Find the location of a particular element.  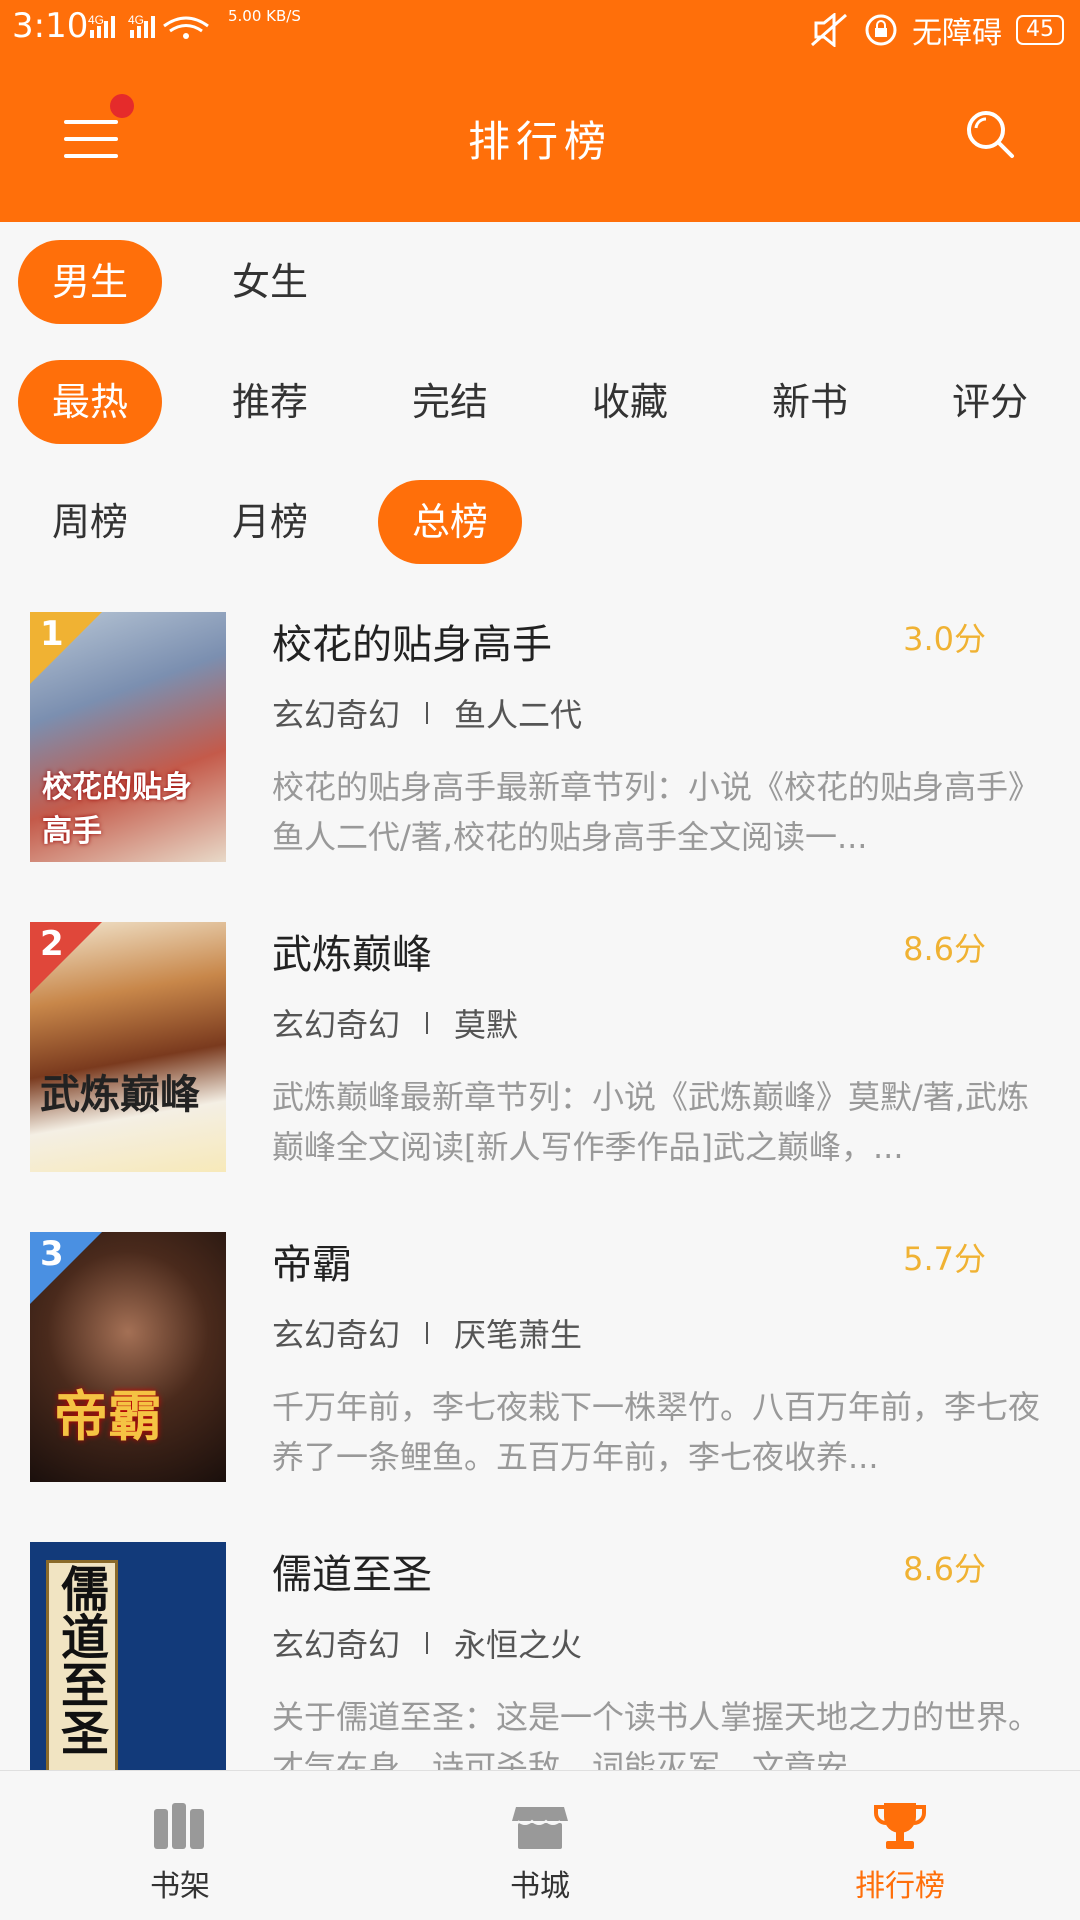

signal-icon: 4G 4G is located at coordinates (148, 26).